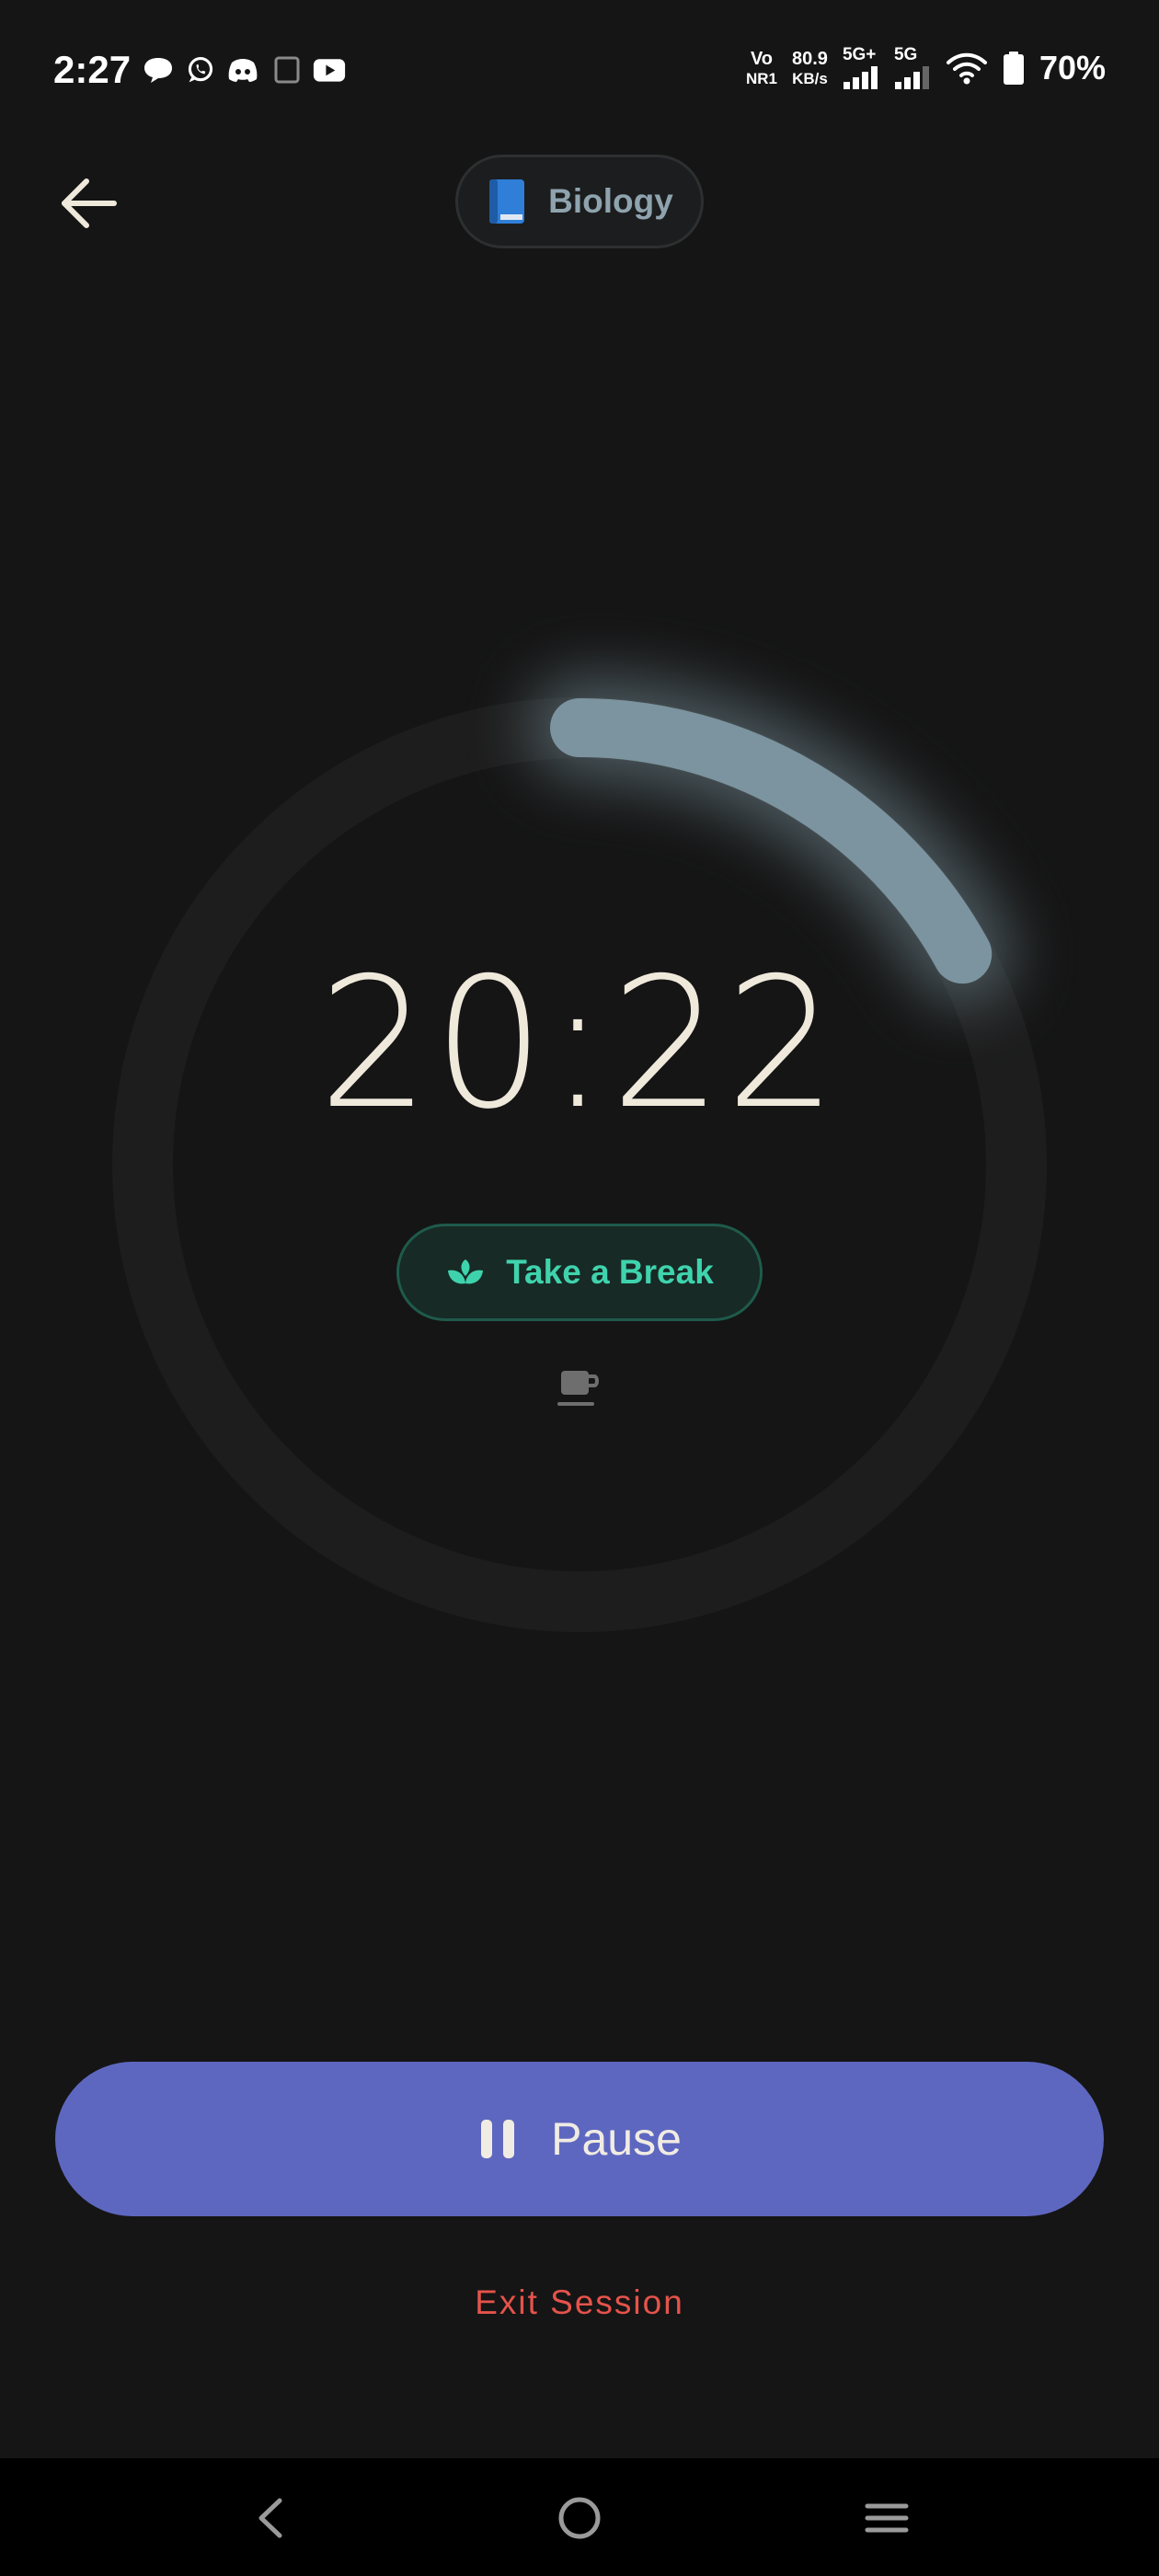 This screenshot has height=2576, width=1159. What do you see at coordinates (966, 68) in the screenshot?
I see `wifi-icon` at bounding box center [966, 68].